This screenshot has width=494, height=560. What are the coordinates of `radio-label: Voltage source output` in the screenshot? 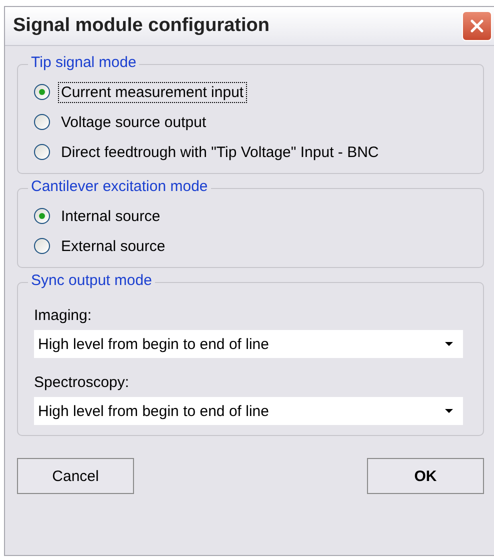 It's located at (134, 122).